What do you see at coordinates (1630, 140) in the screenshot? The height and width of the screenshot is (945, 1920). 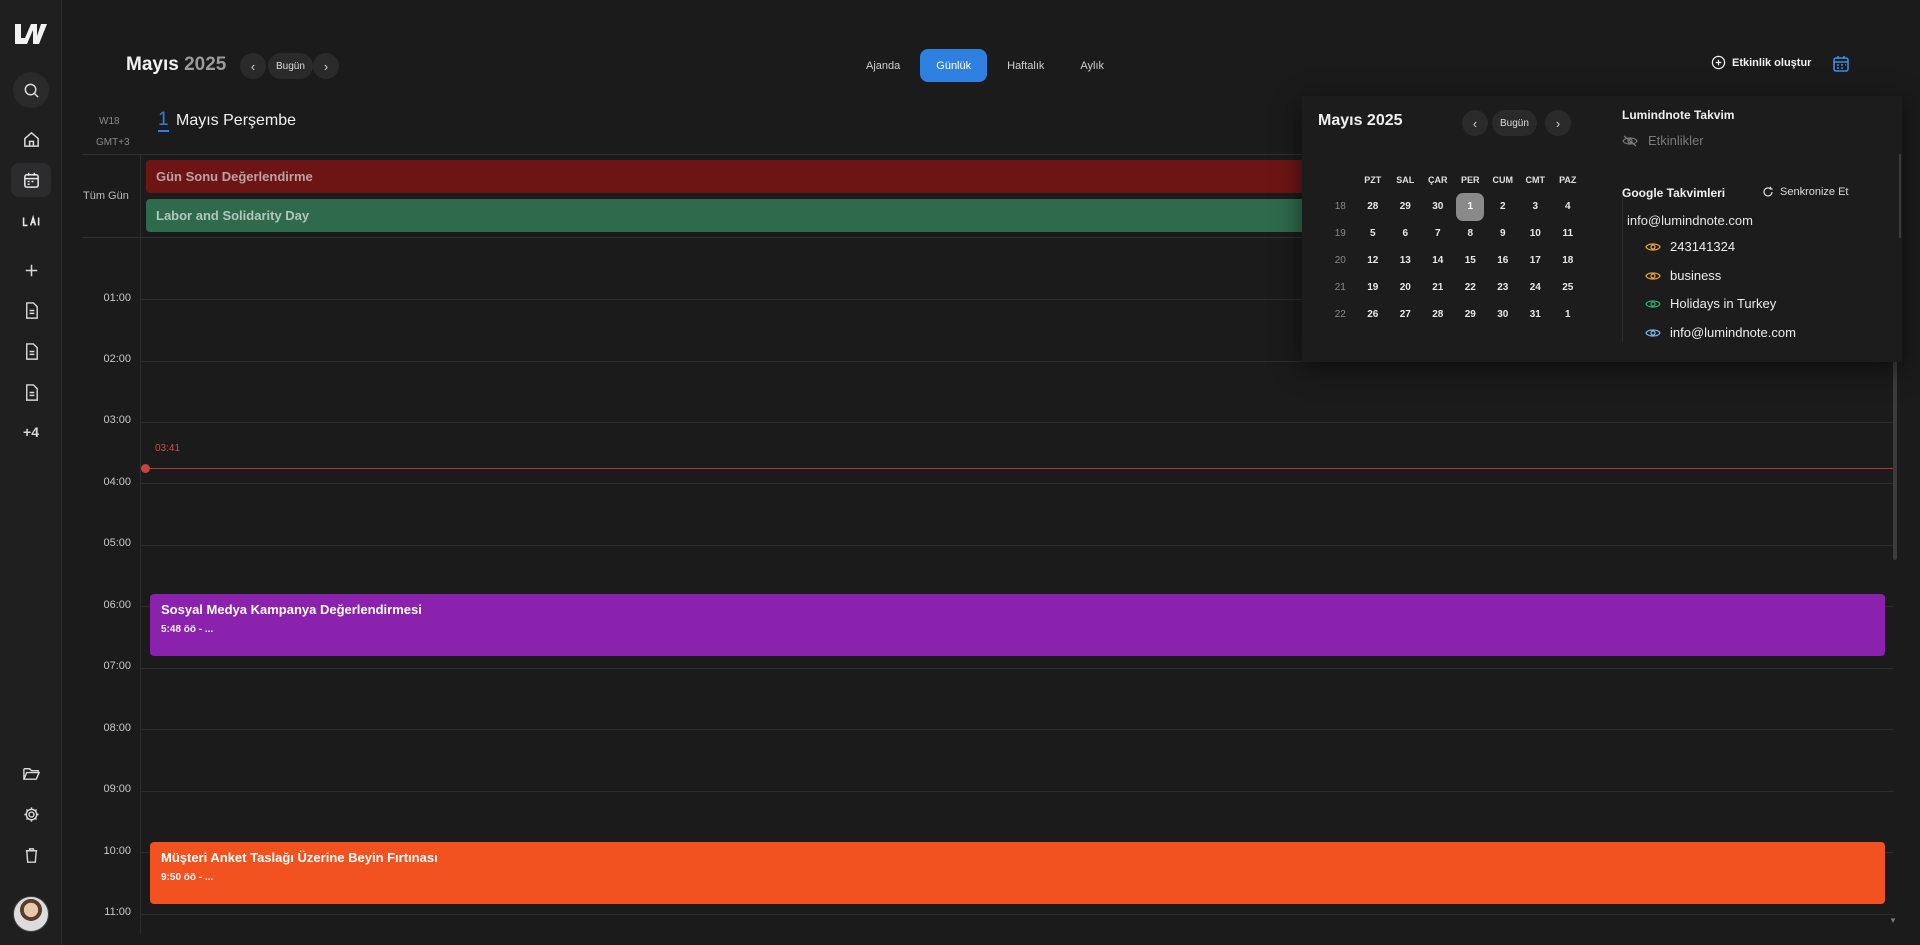 I see `eye-off-icon` at bounding box center [1630, 140].